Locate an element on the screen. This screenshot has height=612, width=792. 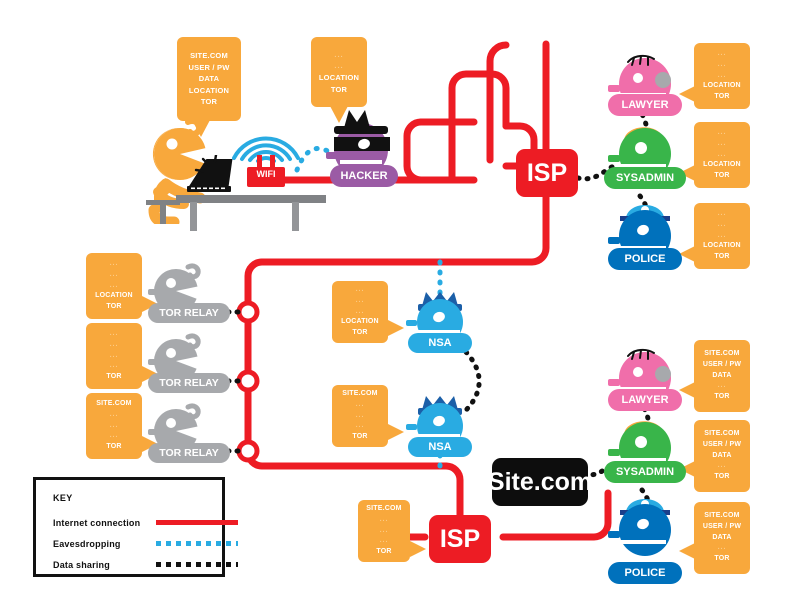
legend-row-eavesdropping-label: Eavesdropping is located at coordinates (87, 544).